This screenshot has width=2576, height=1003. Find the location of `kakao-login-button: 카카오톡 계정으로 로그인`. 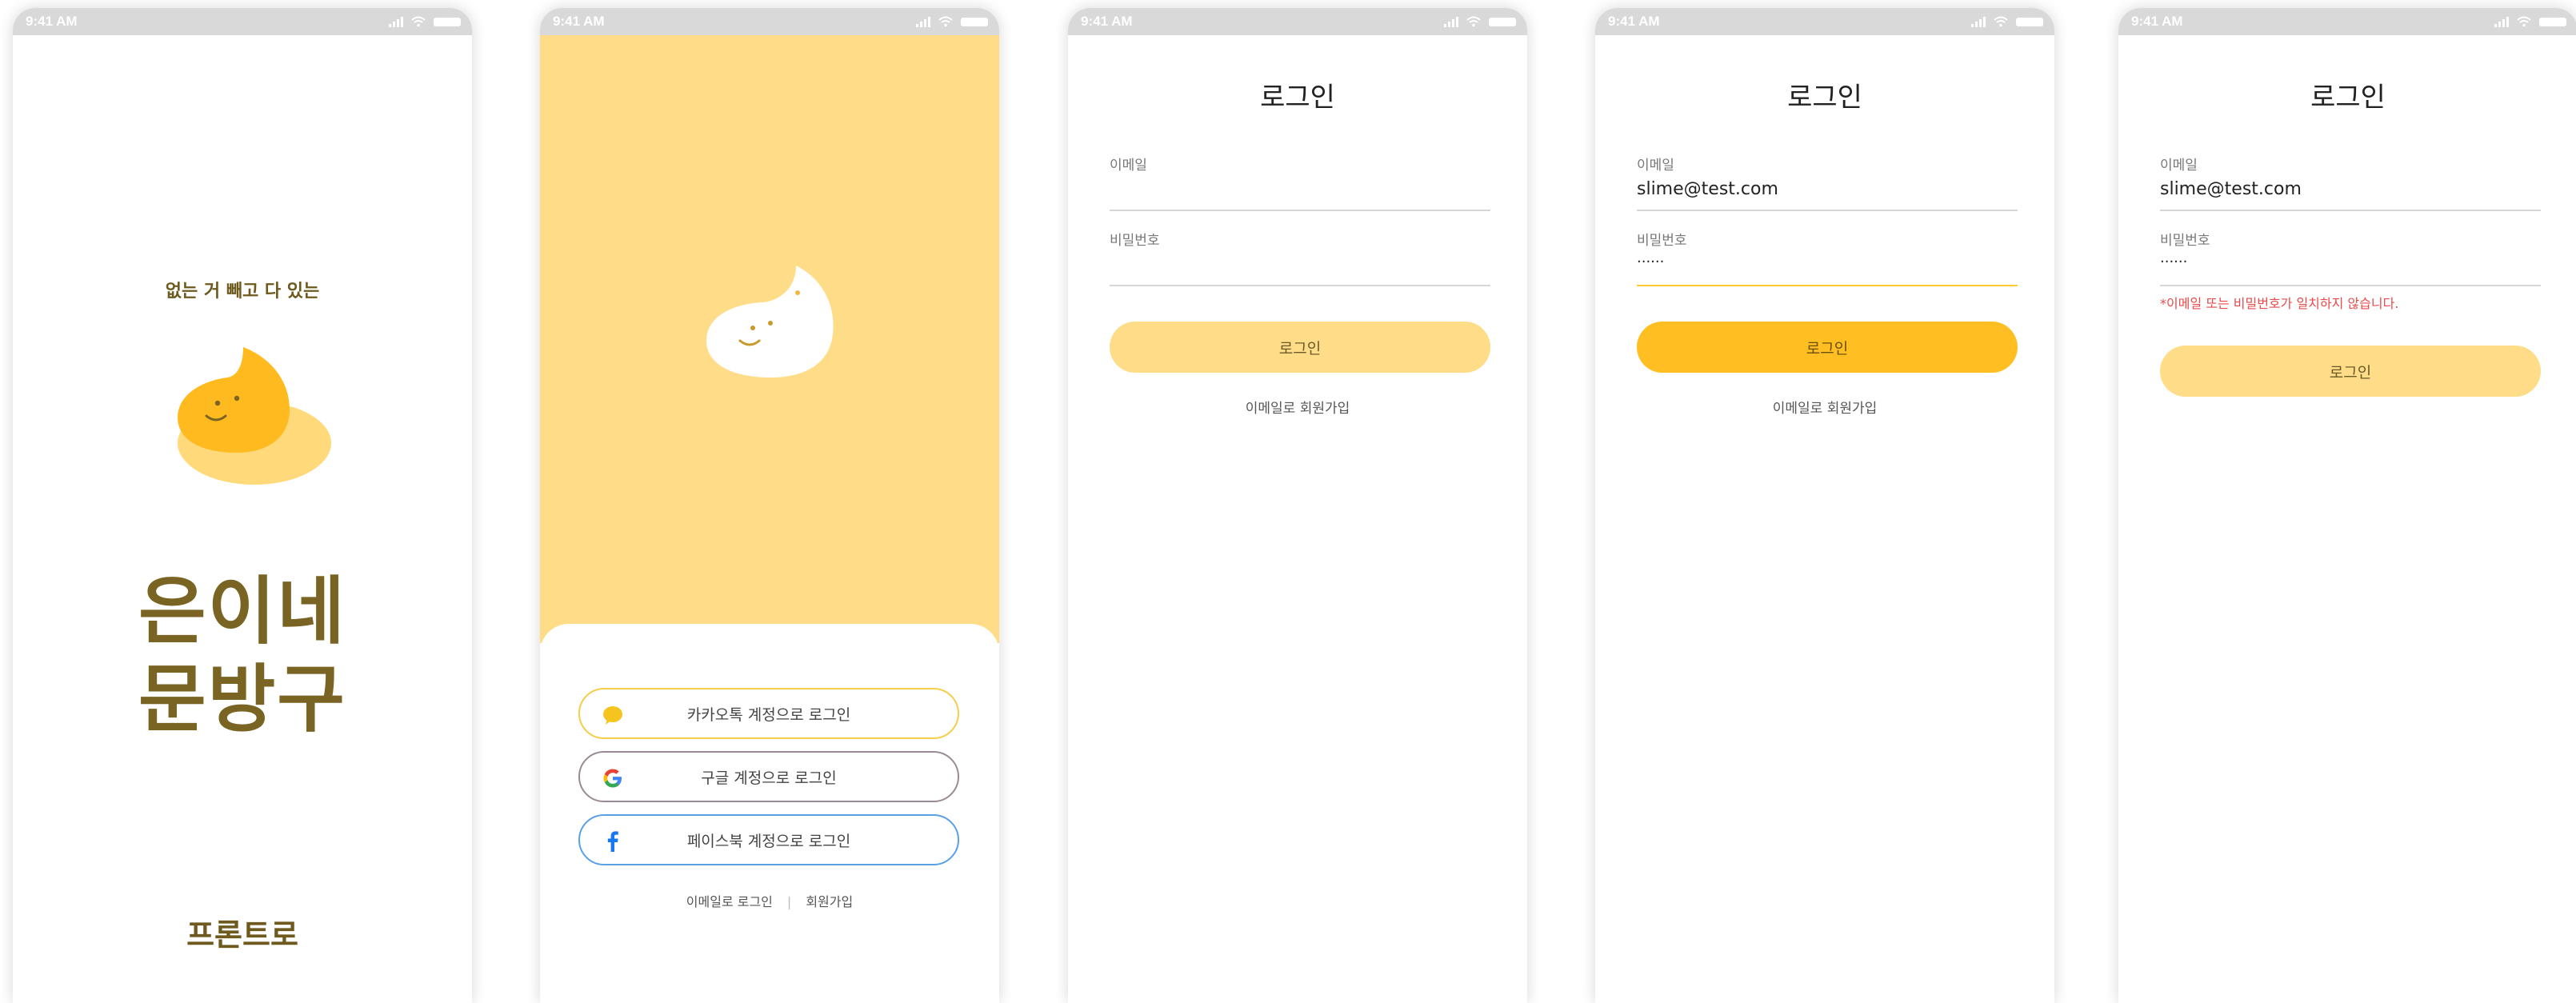

kakao-login-button: 카카오톡 계정으로 로그인 is located at coordinates (768, 713).